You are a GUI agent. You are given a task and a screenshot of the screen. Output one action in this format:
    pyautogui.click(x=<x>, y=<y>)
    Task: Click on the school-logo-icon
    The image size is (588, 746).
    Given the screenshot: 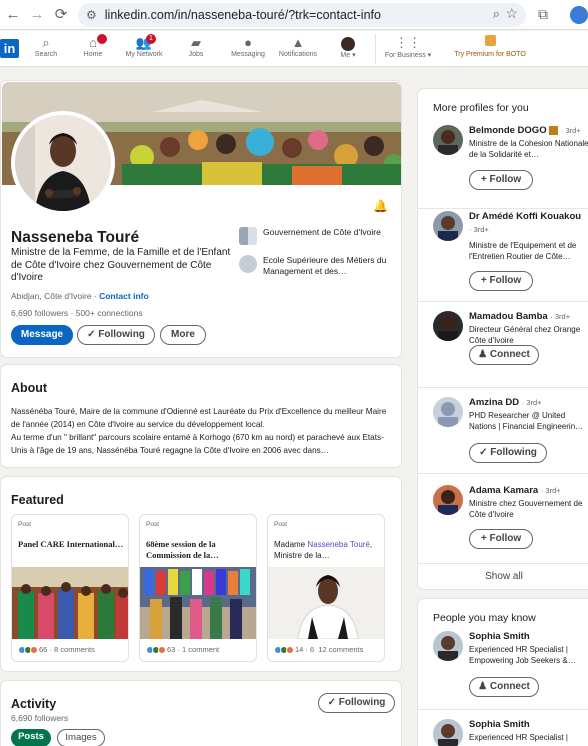 What is the action you would take?
    pyautogui.click(x=248, y=264)
    